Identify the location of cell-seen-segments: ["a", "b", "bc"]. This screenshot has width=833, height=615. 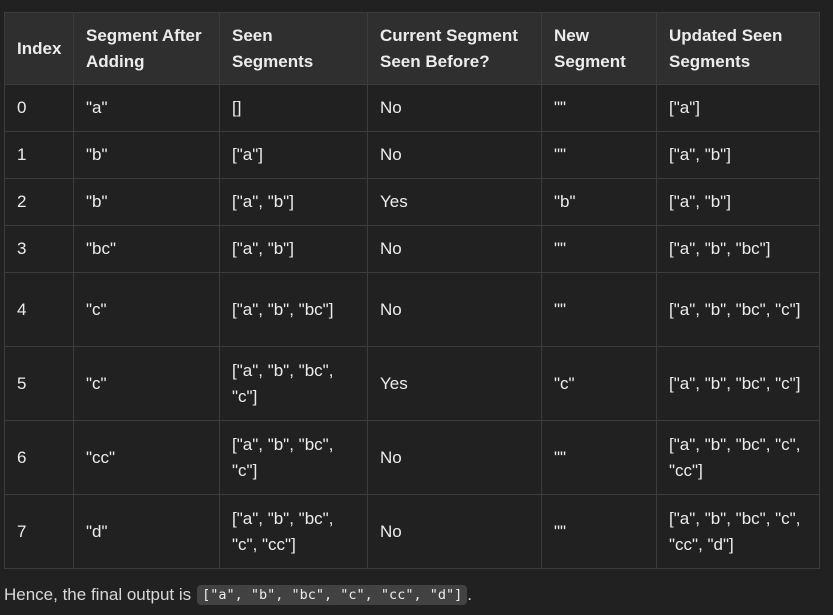
(293, 309).